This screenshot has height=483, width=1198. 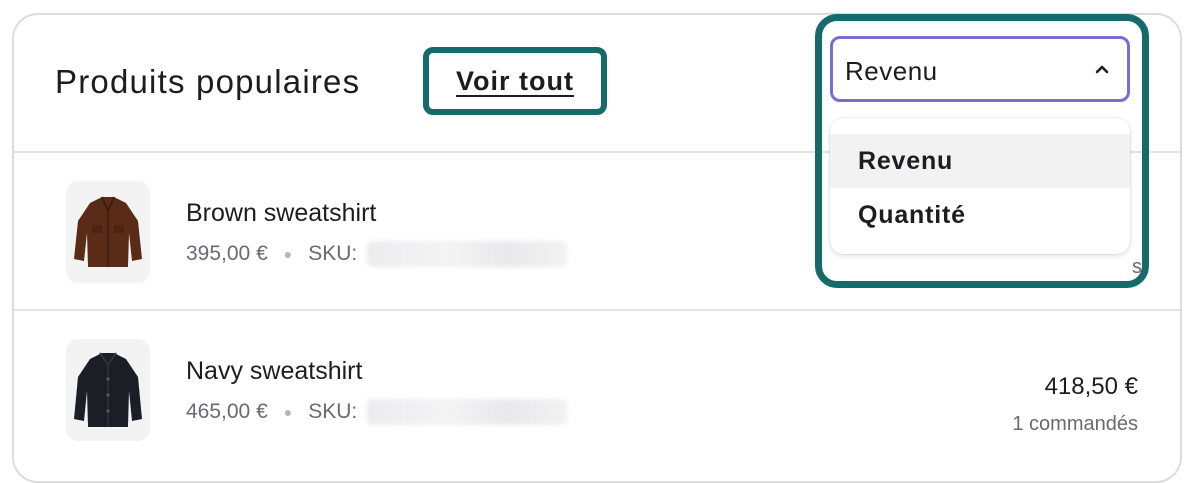 I want to click on product-order-count: 1 commandés, so click(x=1075, y=424).